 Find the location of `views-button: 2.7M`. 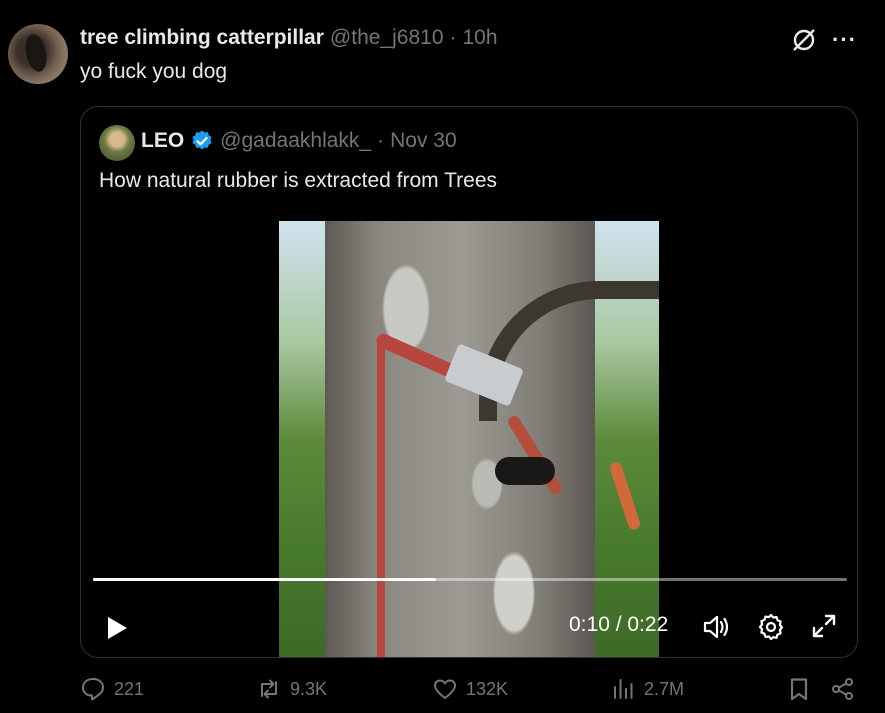

views-button: 2.7M is located at coordinates (647, 689).